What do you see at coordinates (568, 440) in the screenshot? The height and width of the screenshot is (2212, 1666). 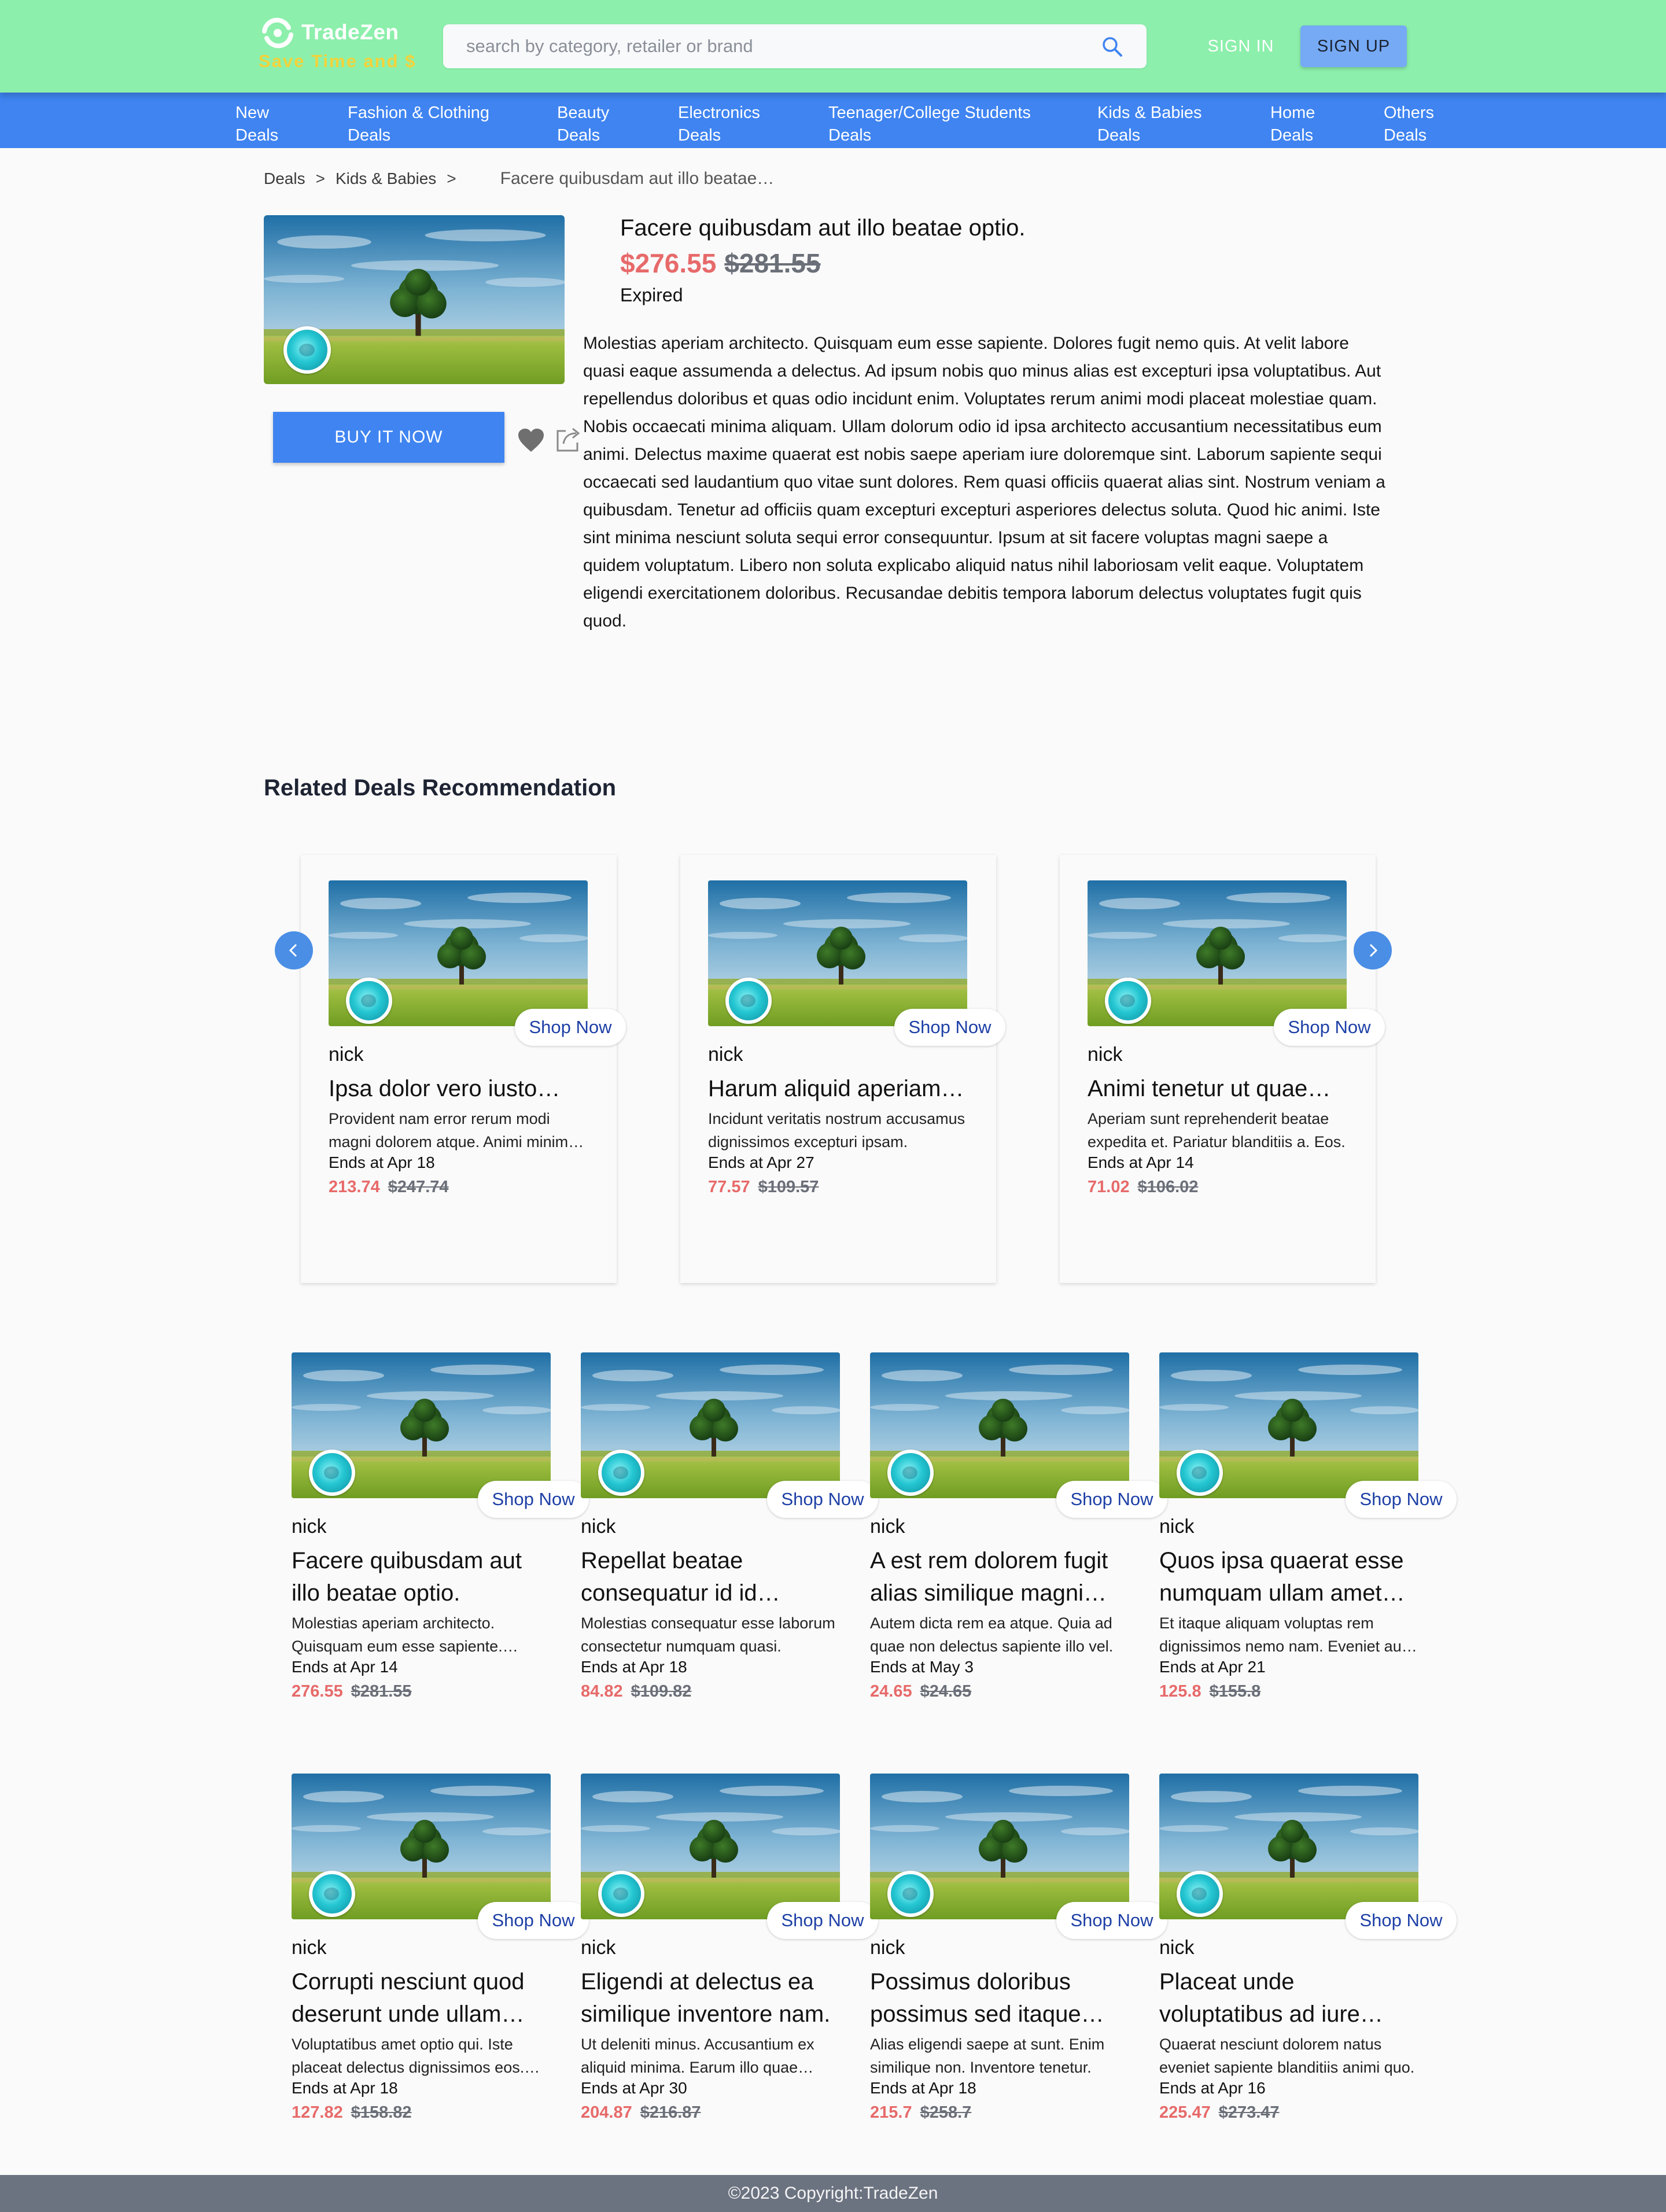 I see `share-icon` at bounding box center [568, 440].